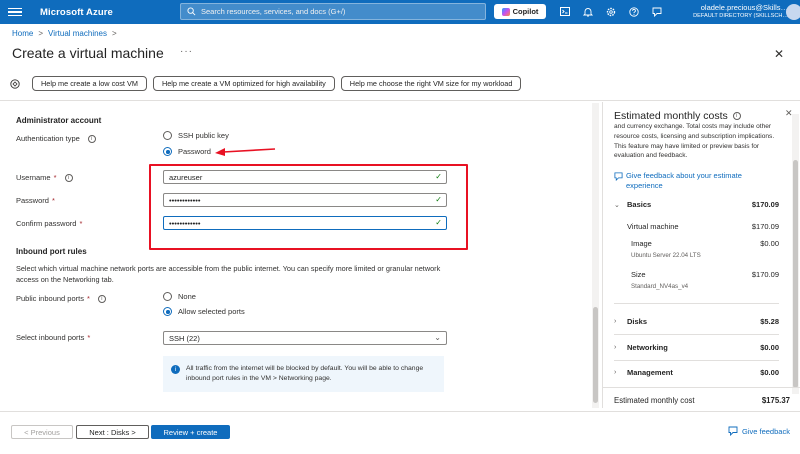  What do you see at coordinates (187, 296) in the screenshot?
I see `public-none-label: None` at bounding box center [187, 296].